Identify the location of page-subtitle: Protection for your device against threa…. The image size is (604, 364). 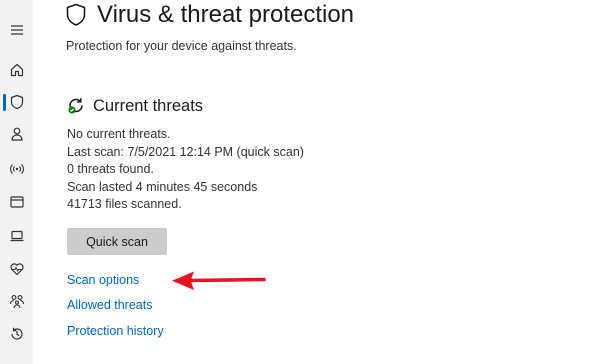
(181, 46).